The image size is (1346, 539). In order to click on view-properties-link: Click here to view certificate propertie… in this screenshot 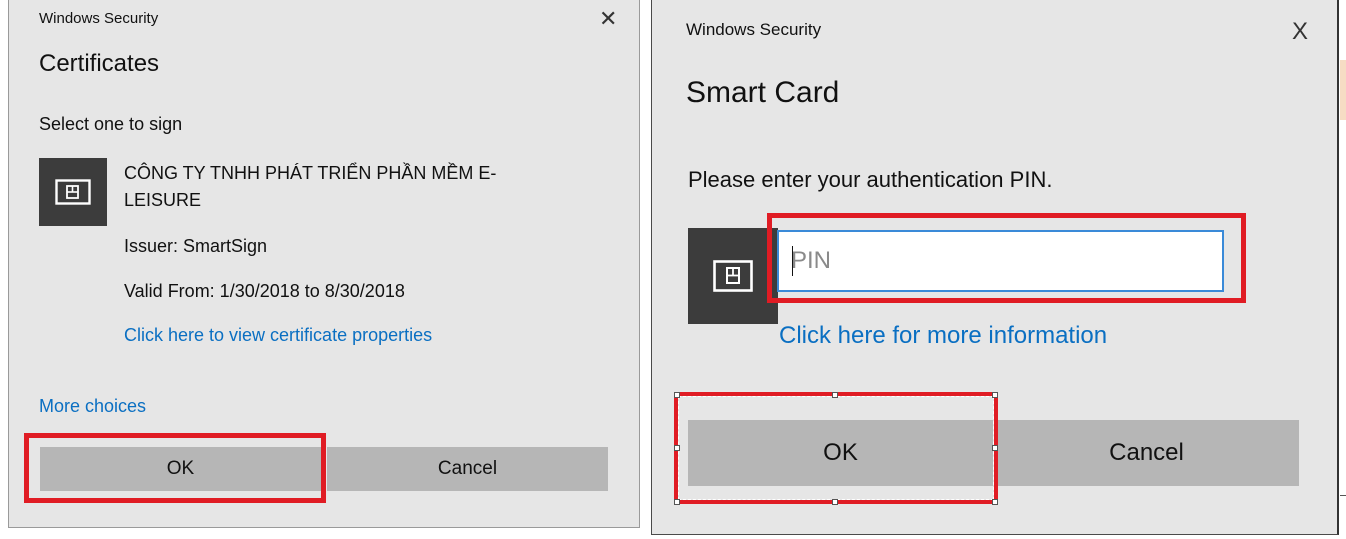, I will do `click(278, 335)`.